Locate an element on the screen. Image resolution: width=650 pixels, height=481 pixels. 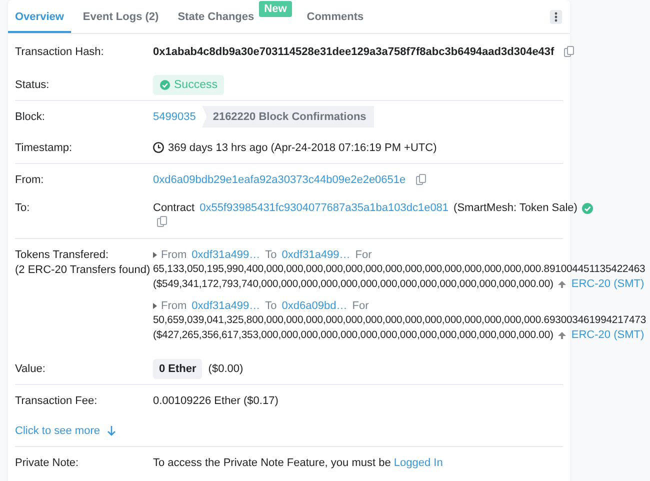
field-label: Transaction Fee: is located at coordinates (56, 400).